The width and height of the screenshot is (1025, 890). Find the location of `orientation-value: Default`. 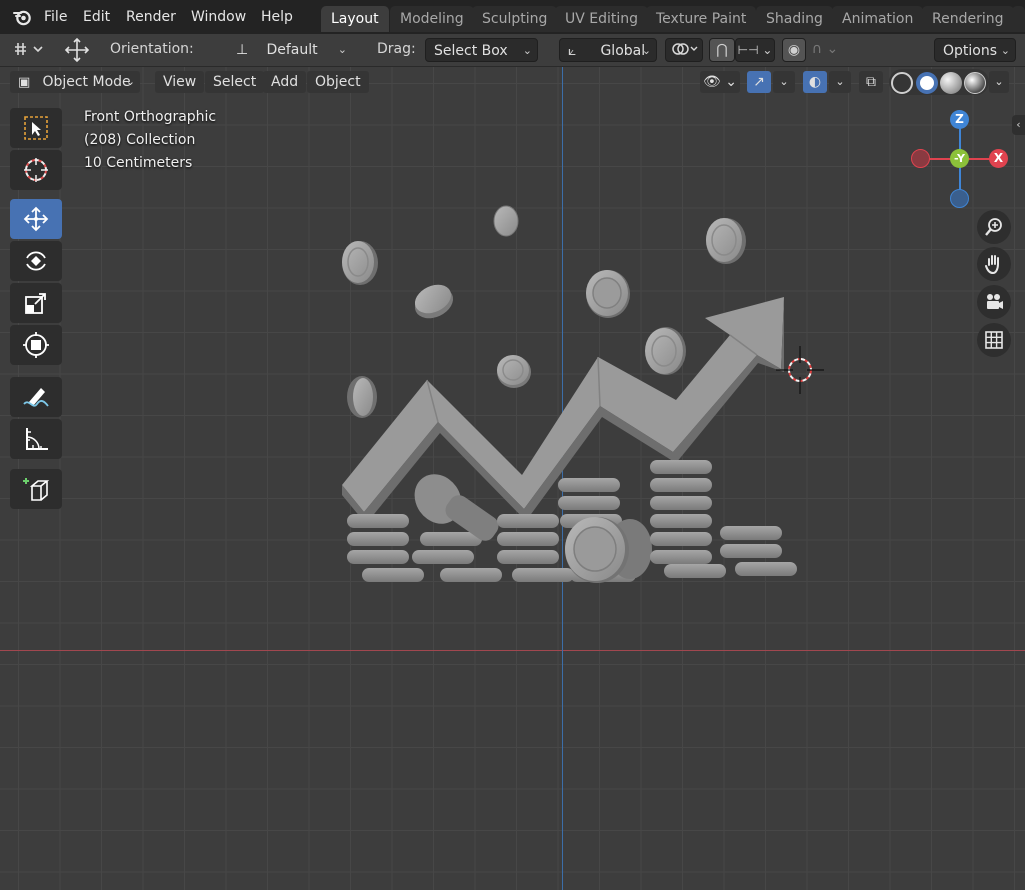

orientation-value: Default is located at coordinates (292, 50).